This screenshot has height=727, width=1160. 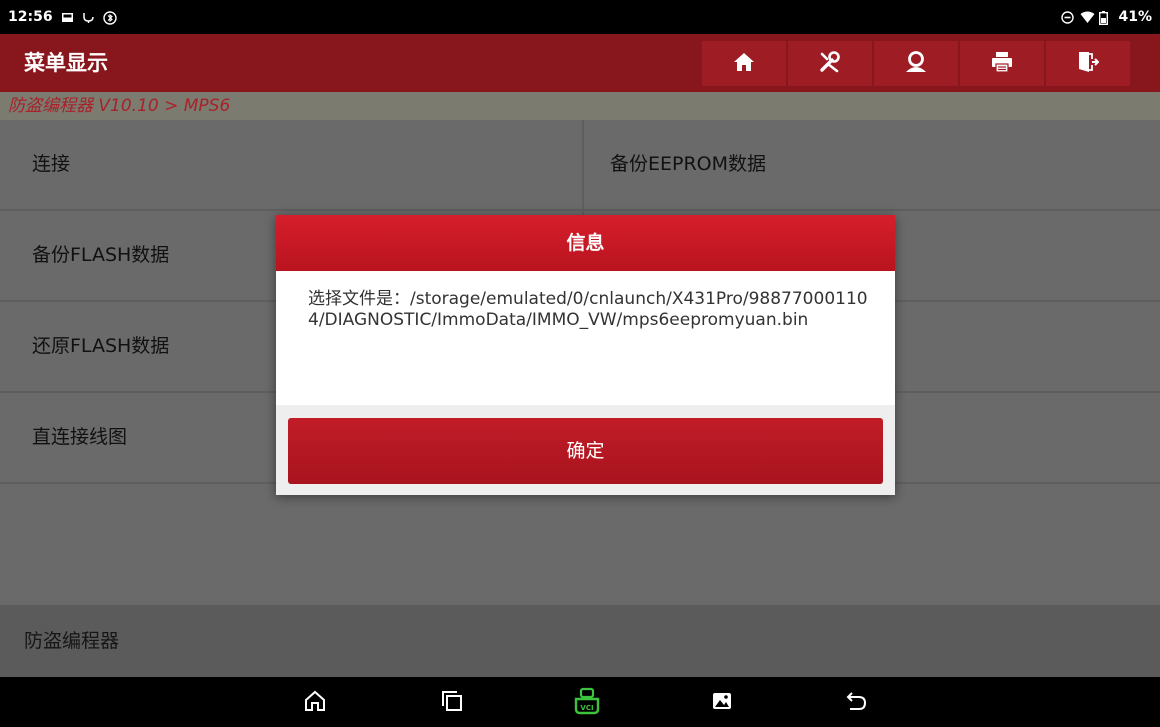 I want to click on menu-item-backup-eeprom: 备份EEPROM数据, so click(x=872, y=165).